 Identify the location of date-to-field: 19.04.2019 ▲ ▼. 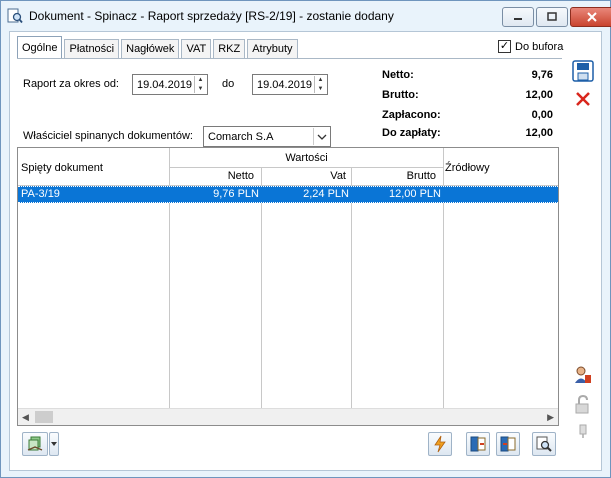
(290, 84).